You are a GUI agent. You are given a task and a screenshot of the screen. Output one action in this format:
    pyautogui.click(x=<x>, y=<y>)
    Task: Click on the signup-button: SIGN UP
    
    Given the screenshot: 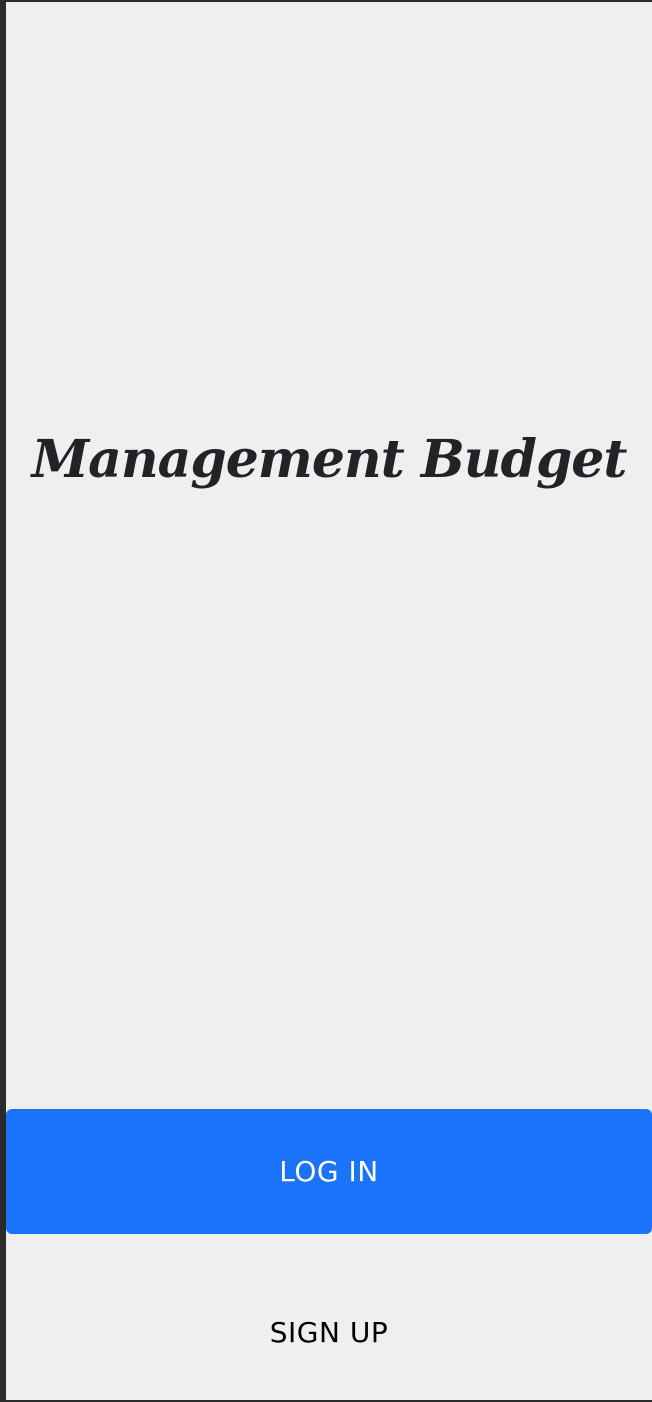 What is the action you would take?
    pyautogui.click(x=329, y=1332)
    